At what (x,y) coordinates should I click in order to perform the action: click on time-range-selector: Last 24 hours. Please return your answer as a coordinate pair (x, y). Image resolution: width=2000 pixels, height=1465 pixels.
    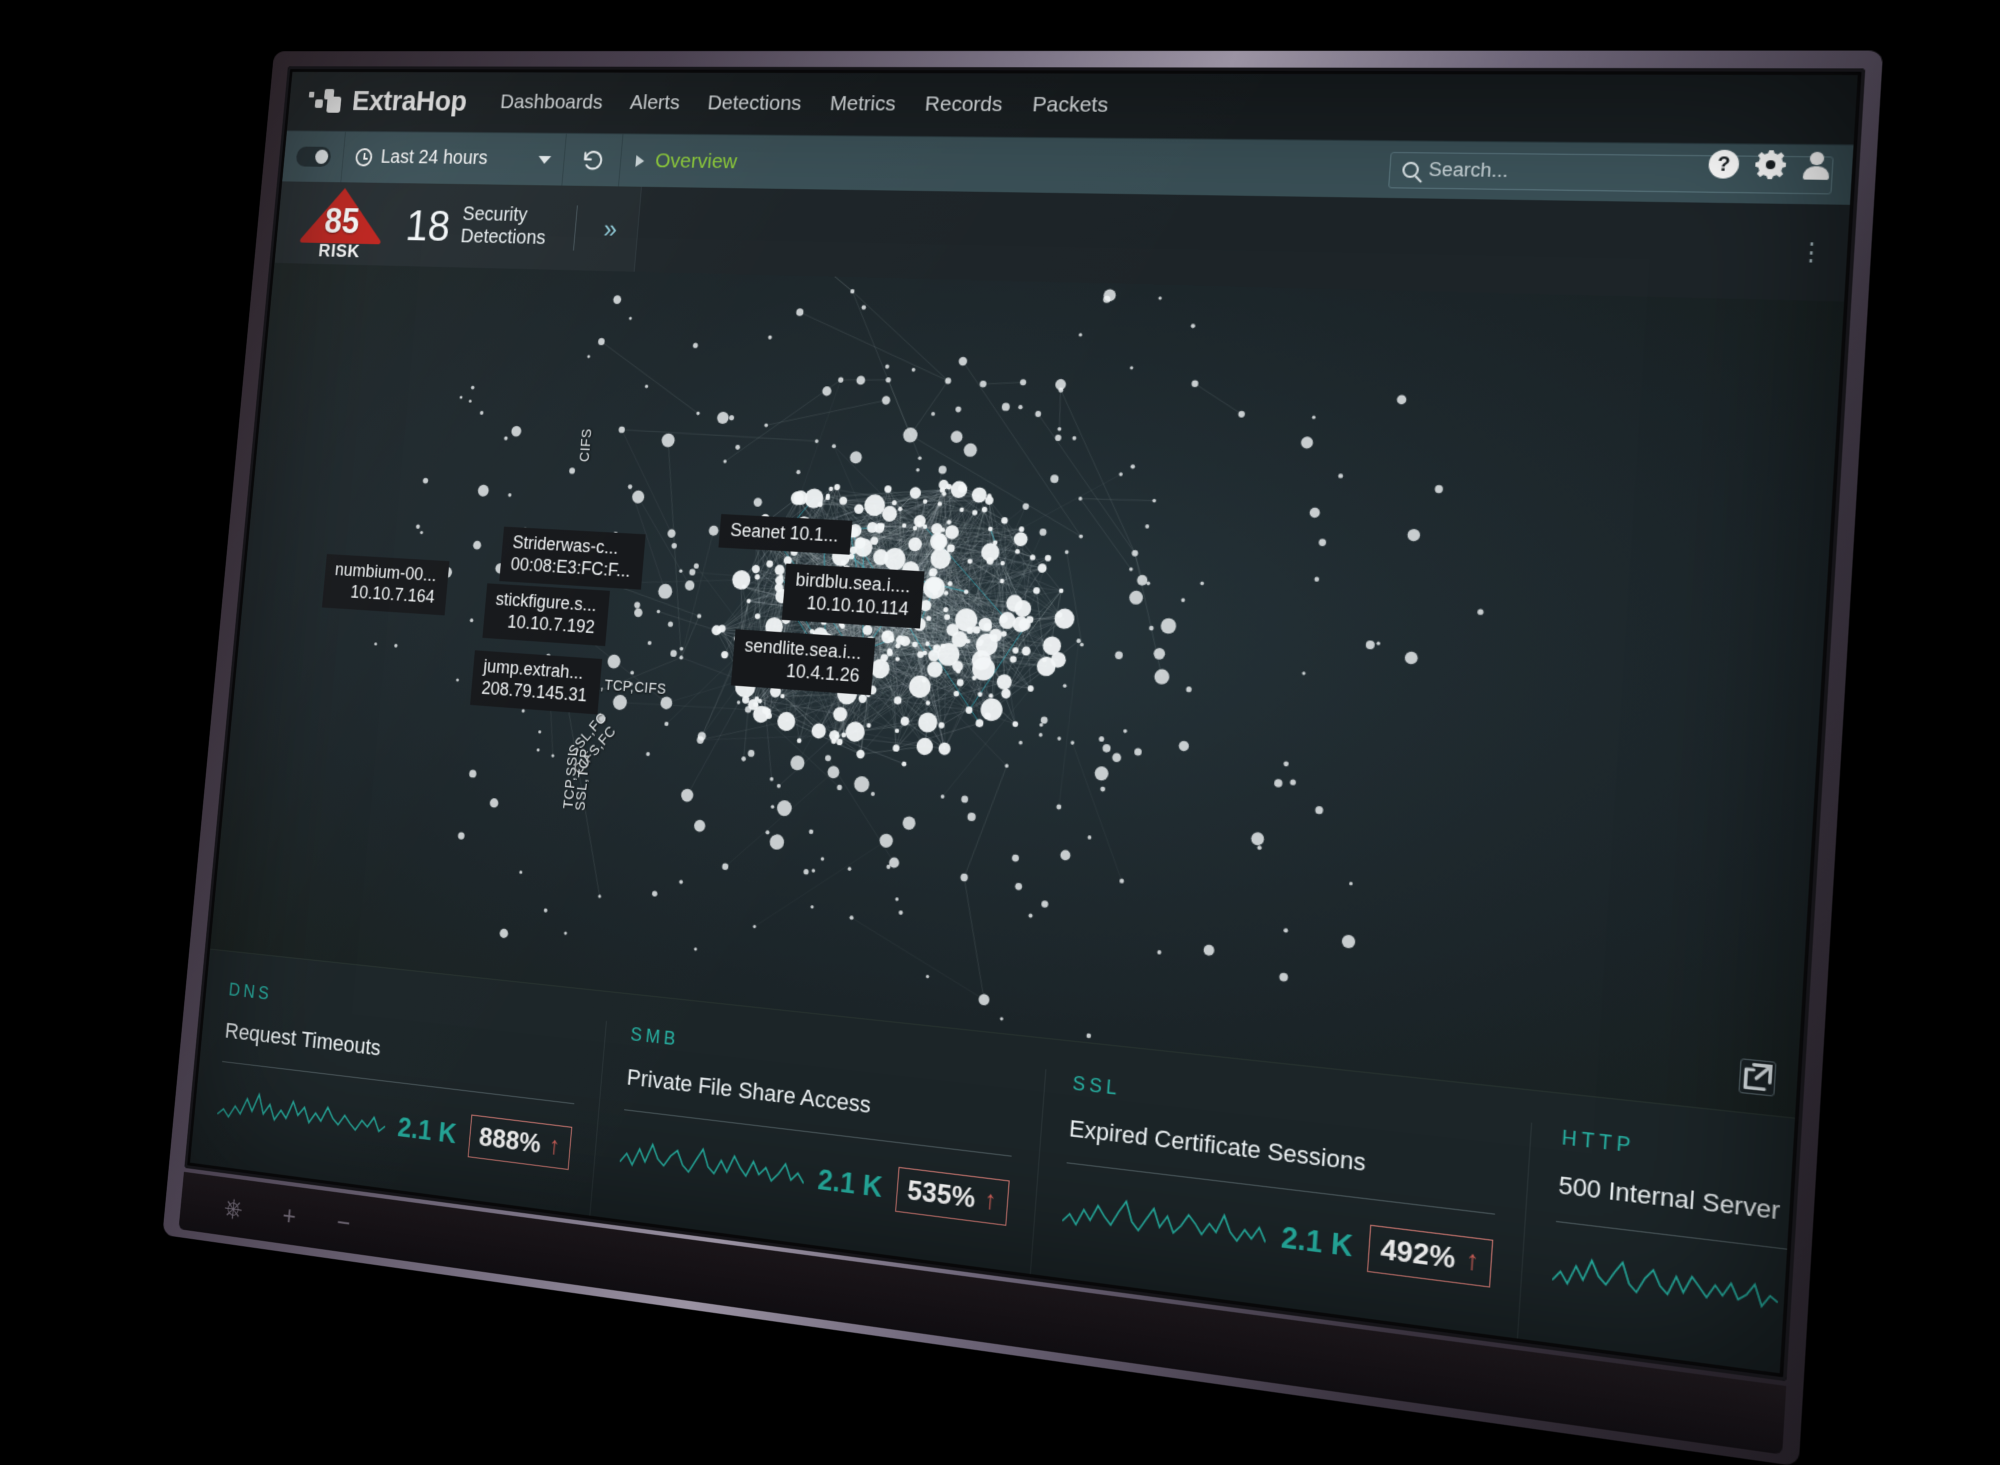
    Looking at the image, I should click on (454, 159).